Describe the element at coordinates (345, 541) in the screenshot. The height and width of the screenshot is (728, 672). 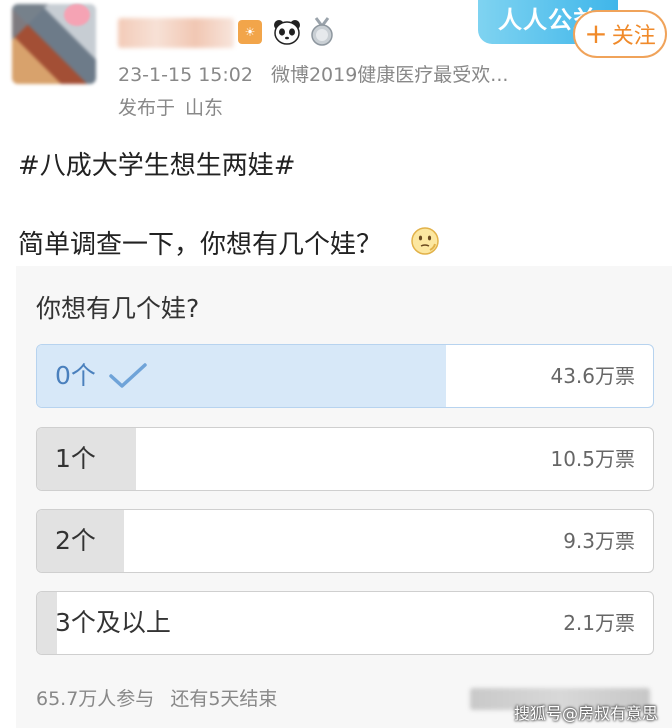
I see `poll-option: 2个 9.3万票` at that location.